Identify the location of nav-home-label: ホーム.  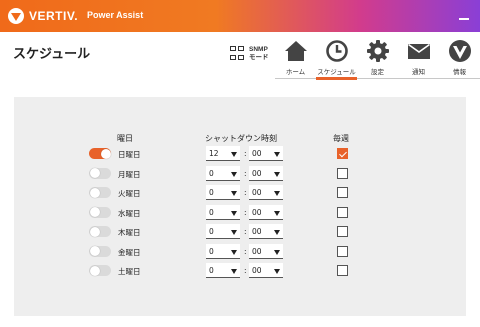
(295, 72).